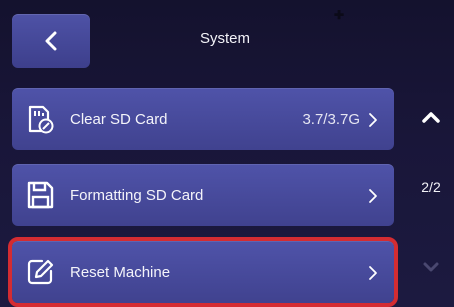 The image size is (454, 307). What do you see at coordinates (431, 267) in the screenshot?
I see `scroll-down-button` at bounding box center [431, 267].